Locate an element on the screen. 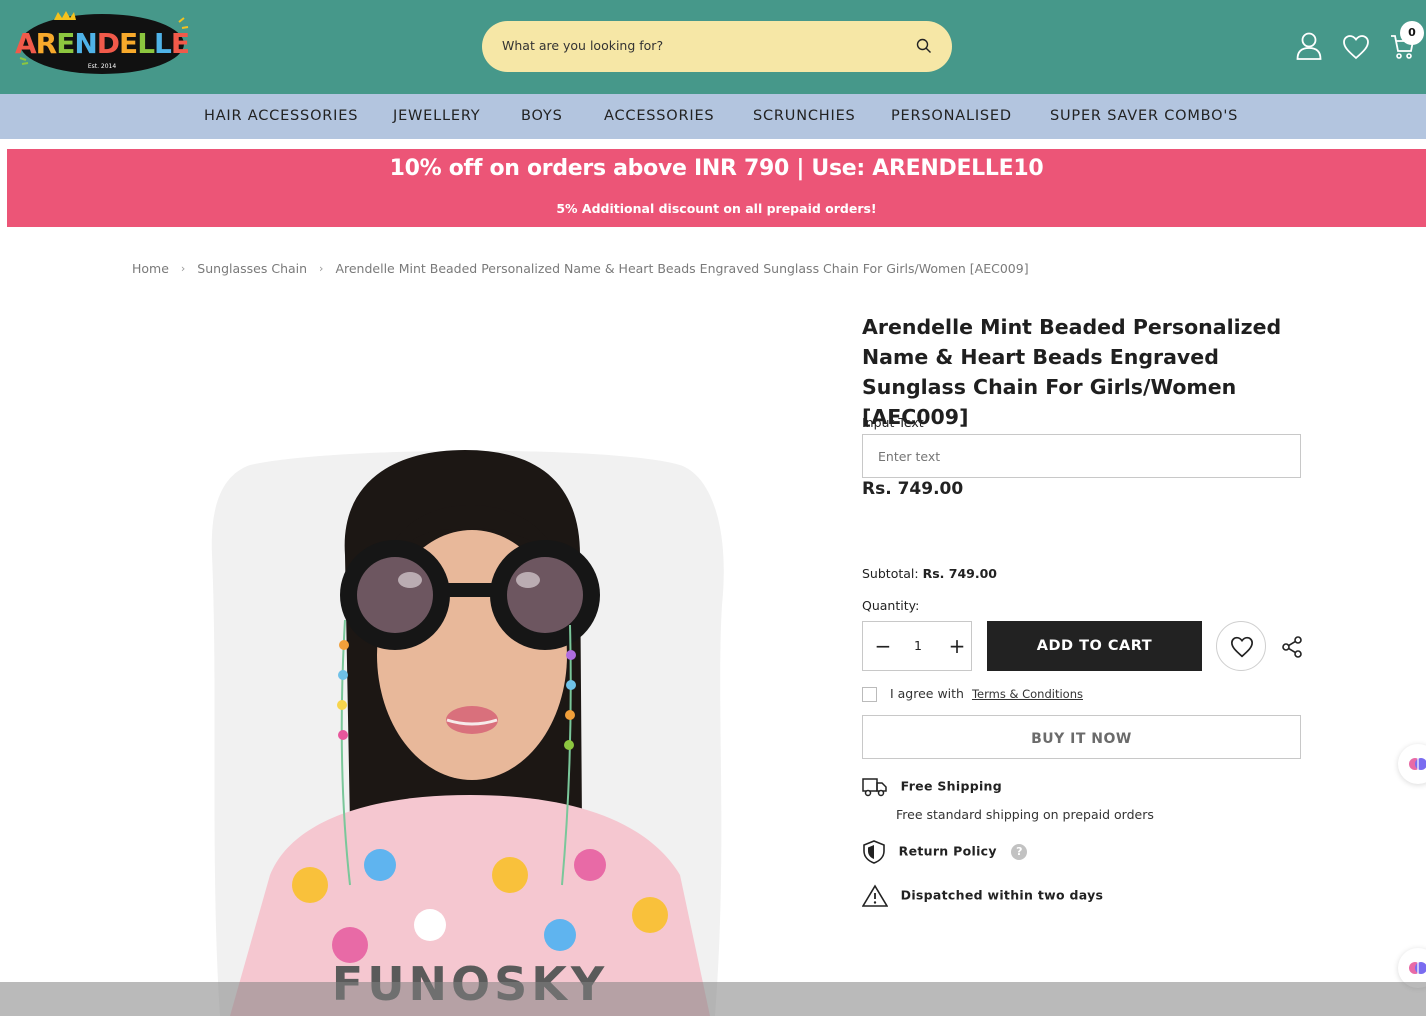 The width and height of the screenshot is (1426, 1016). quantity-stepper: − 1 + is located at coordinates (917, 646).